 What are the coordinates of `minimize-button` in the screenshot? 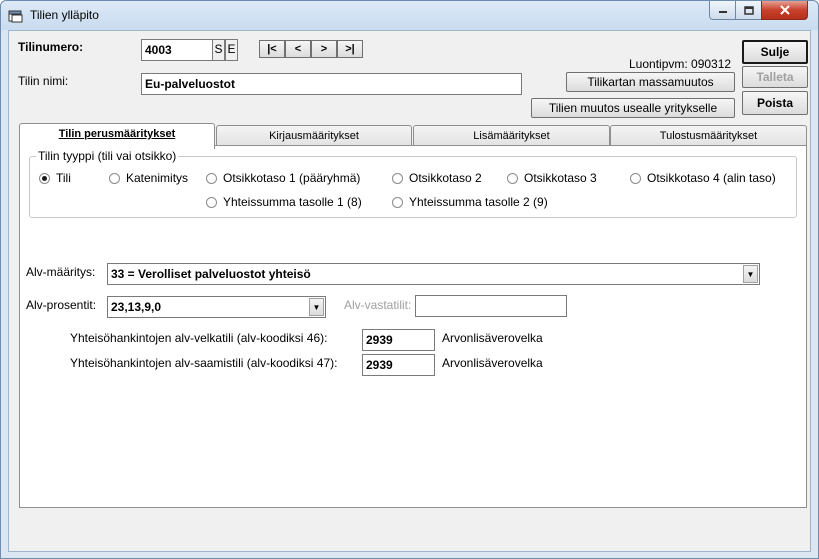 It's located at (722, 10).